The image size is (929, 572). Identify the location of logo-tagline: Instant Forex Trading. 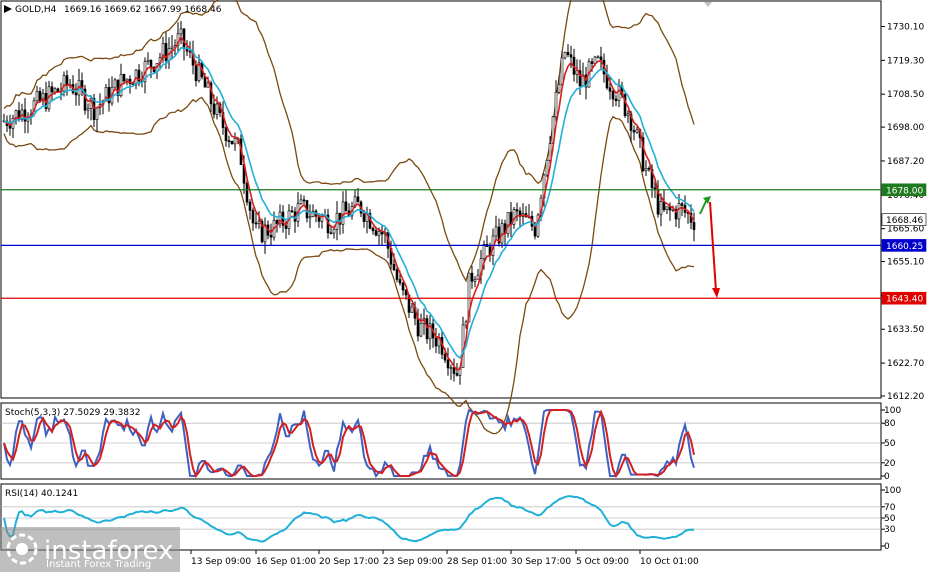
(98, 564).